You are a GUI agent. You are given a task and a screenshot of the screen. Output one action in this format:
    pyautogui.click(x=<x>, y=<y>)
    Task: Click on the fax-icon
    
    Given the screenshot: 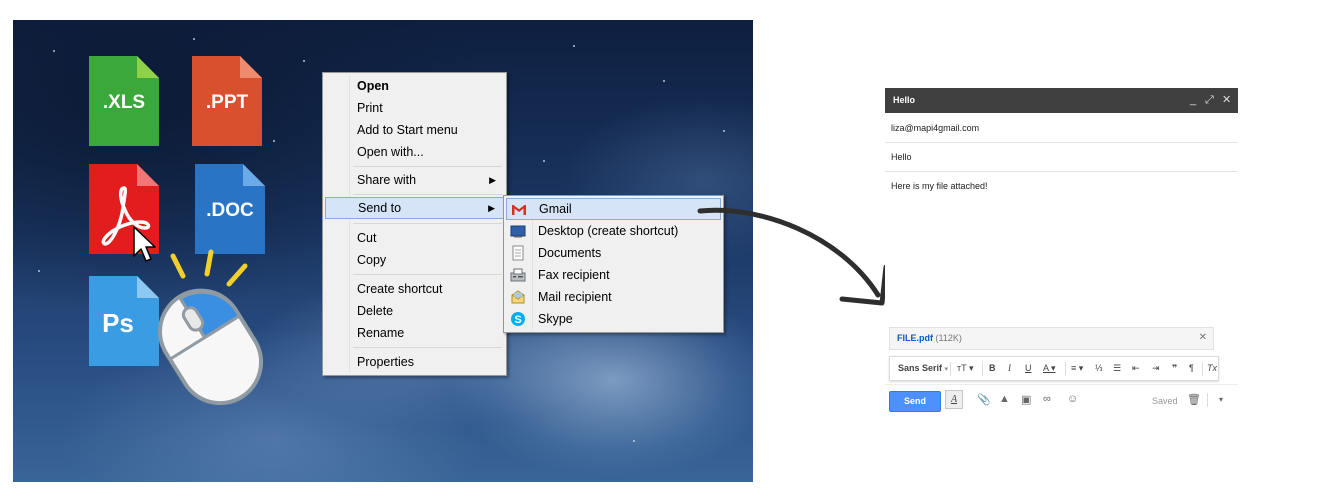 What is the action you would take?
    pyautogui.click(x=518, y=275)
    